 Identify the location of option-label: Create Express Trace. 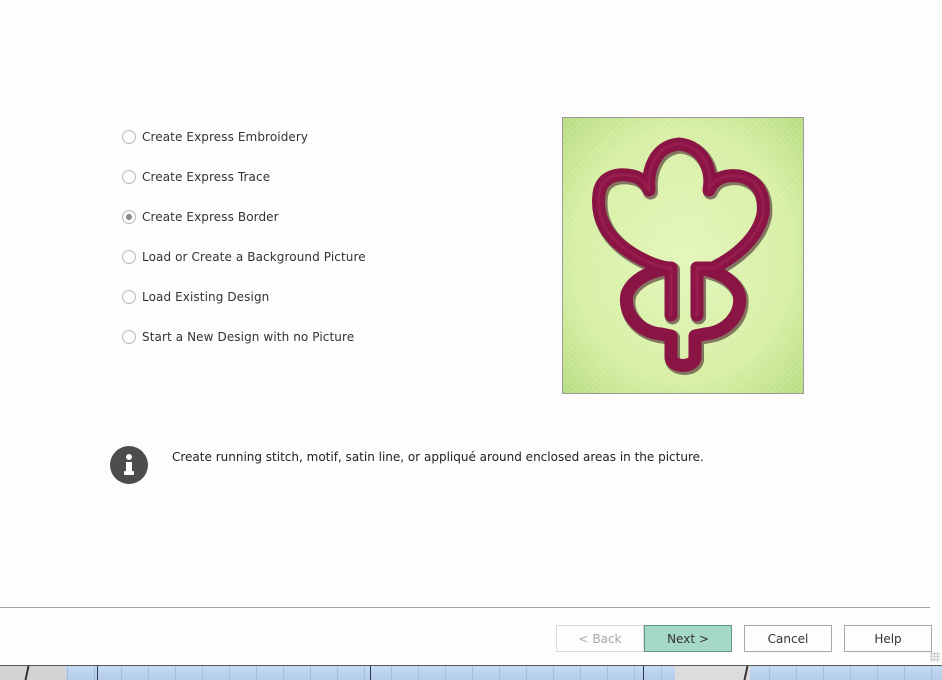
(206, 177).